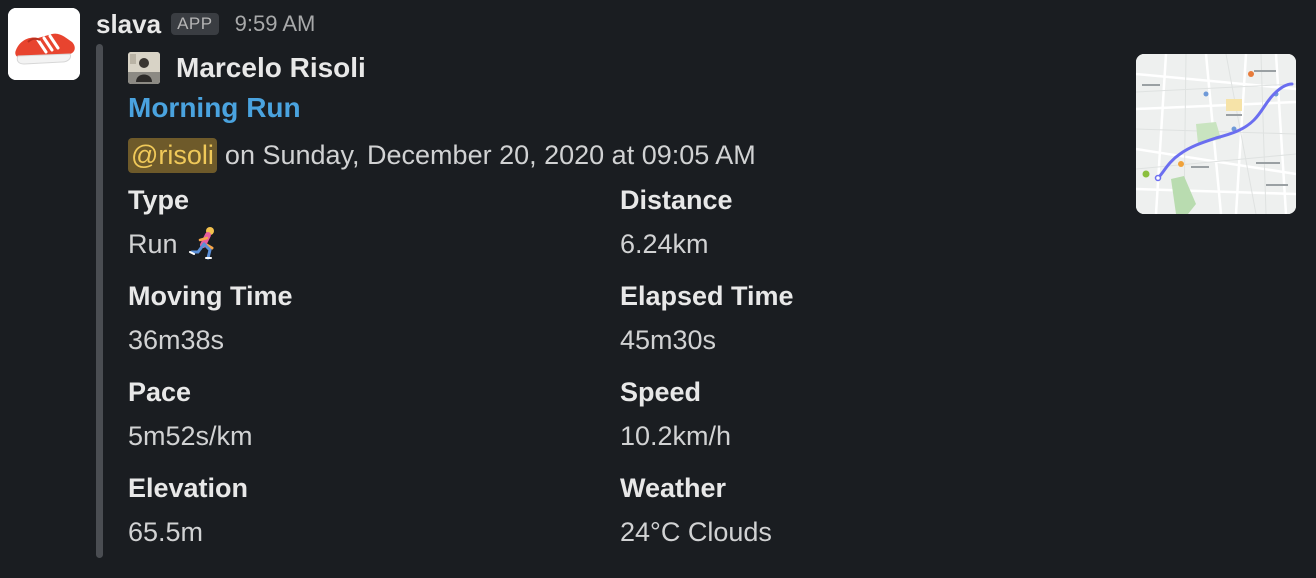 The width and height of the screenshot is (1316, 578). What do you see at coordinates (178, 222) in the screenshot?
I see `field-type: Type Run` at bounding box center [178, 222].